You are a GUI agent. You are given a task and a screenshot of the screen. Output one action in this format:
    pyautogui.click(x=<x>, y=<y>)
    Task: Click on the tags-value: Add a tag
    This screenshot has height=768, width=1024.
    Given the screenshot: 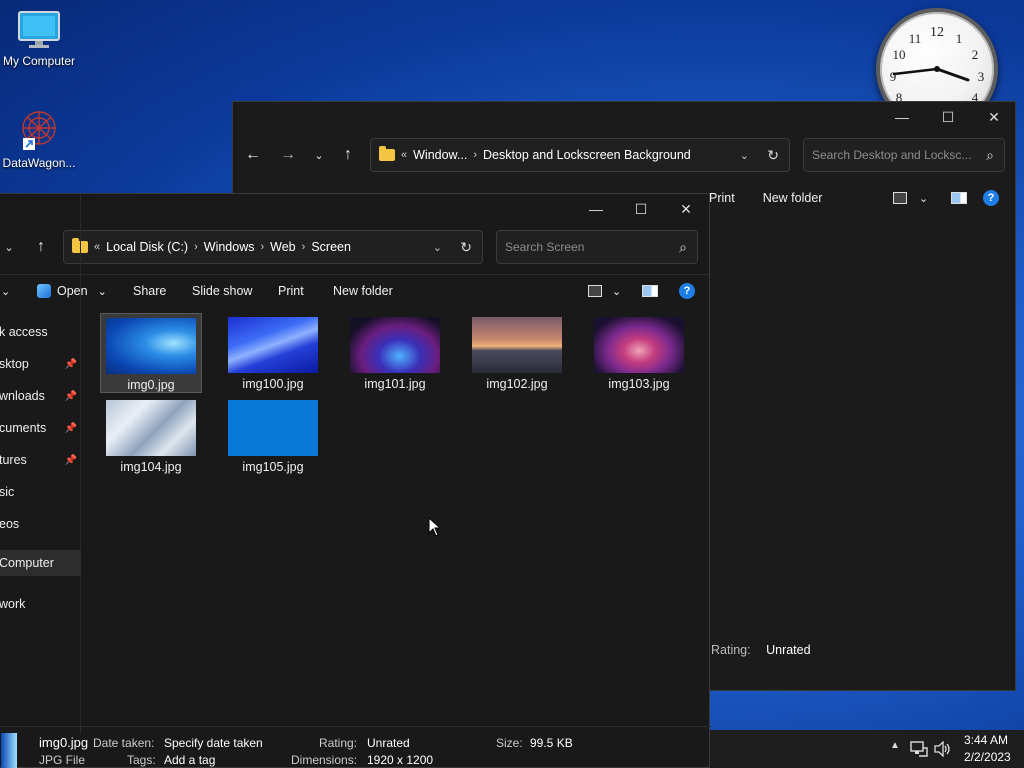 What is the action you would take?
    pyautogui.click(x=189, y=760)
    